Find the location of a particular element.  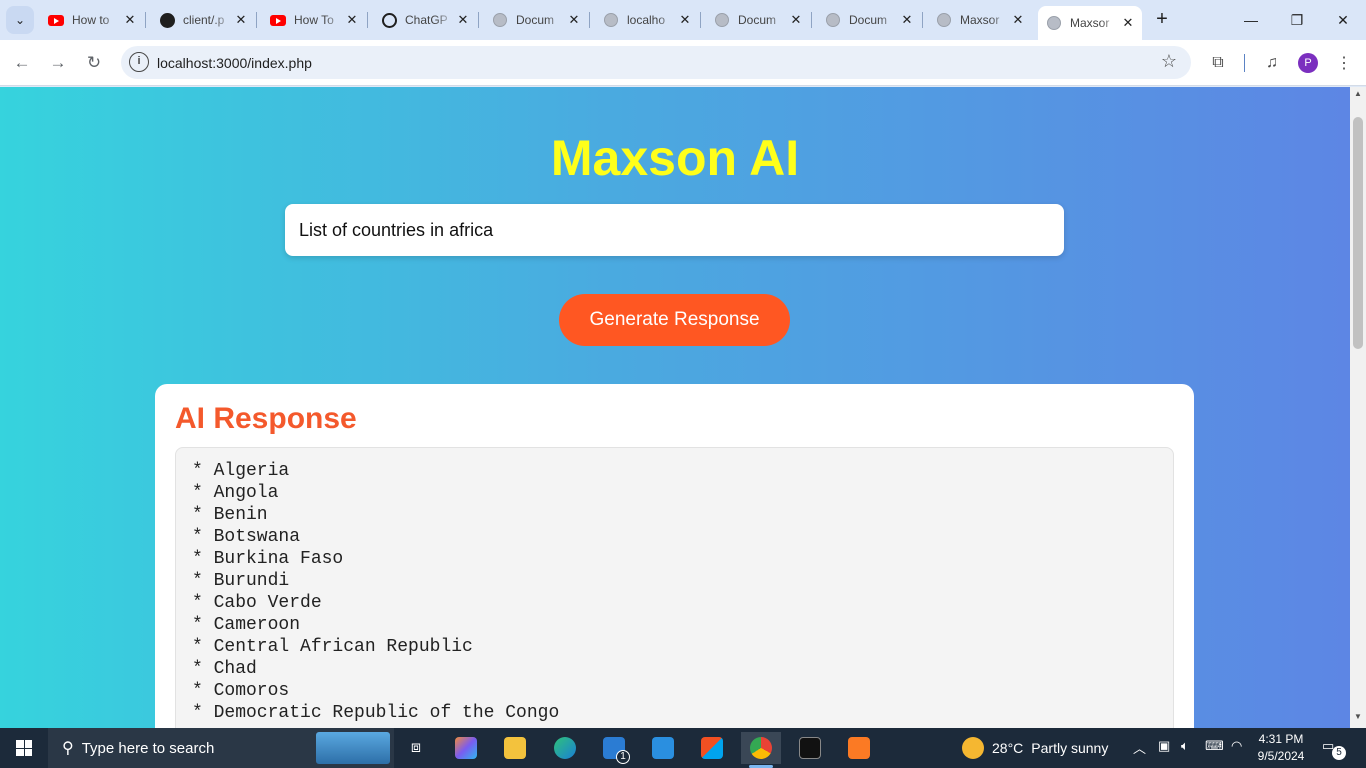

folder-icon is located at coordinates (515, 748).